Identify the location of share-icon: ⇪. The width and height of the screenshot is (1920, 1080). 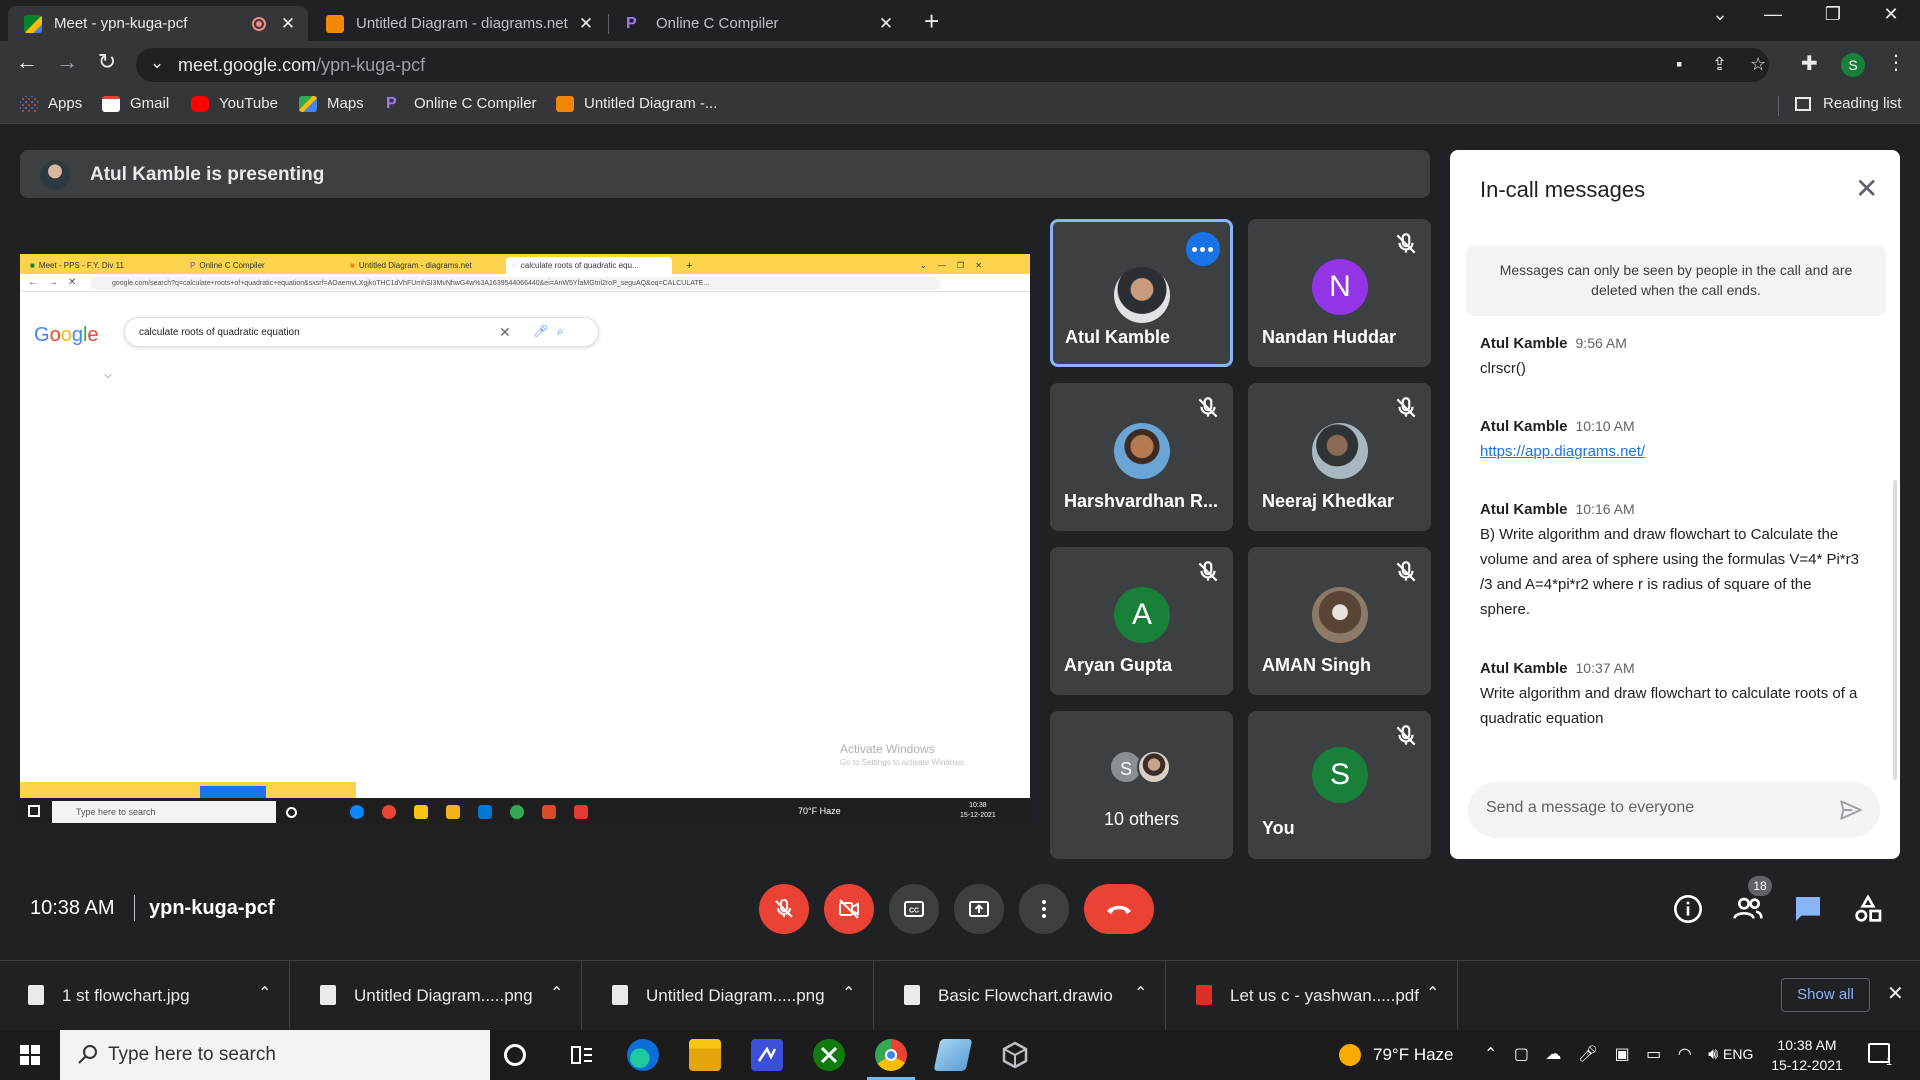
(1719, 64).